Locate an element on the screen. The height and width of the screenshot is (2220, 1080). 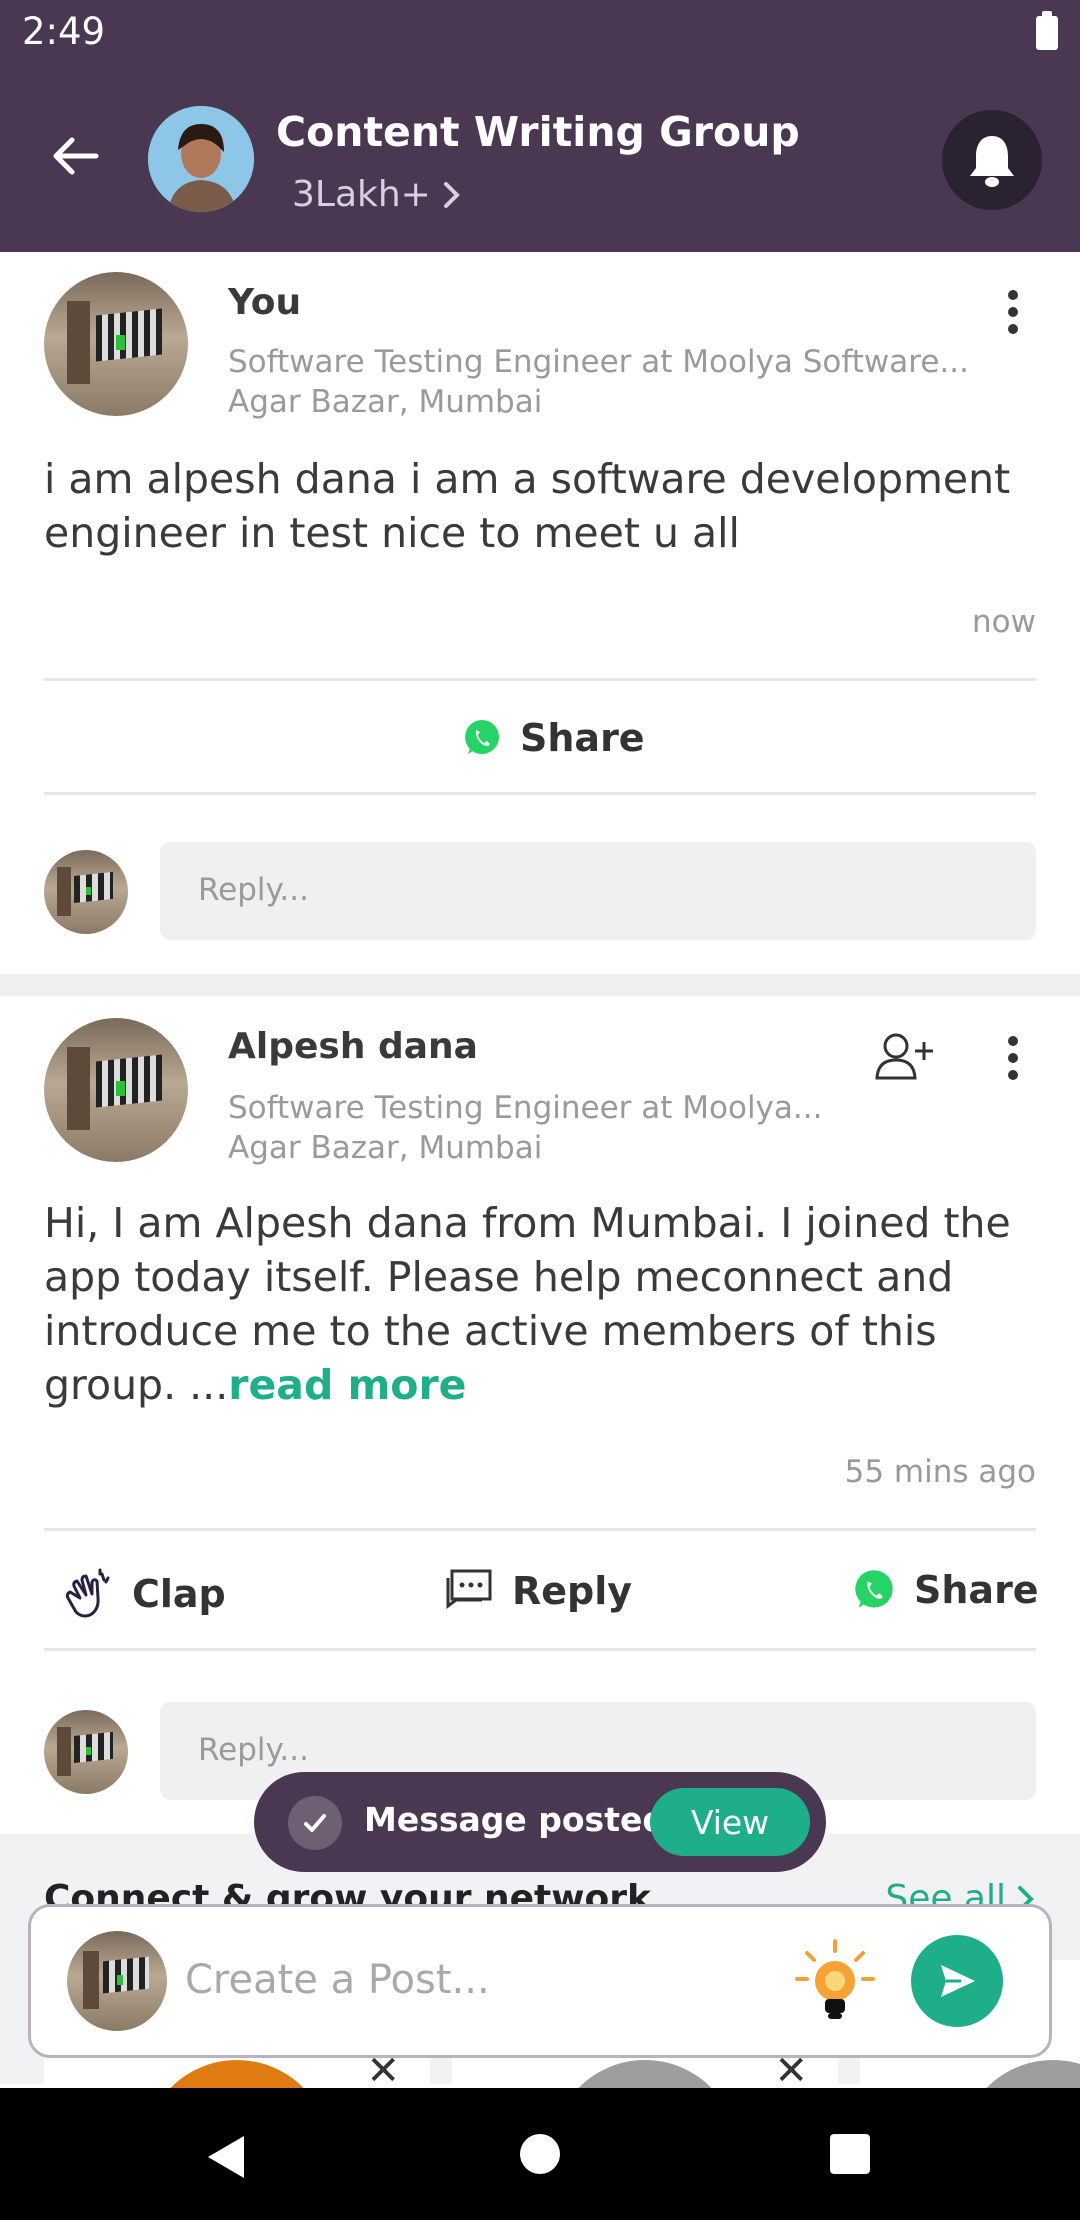
reply-button: Reply is located at coordinates (538, 1591).